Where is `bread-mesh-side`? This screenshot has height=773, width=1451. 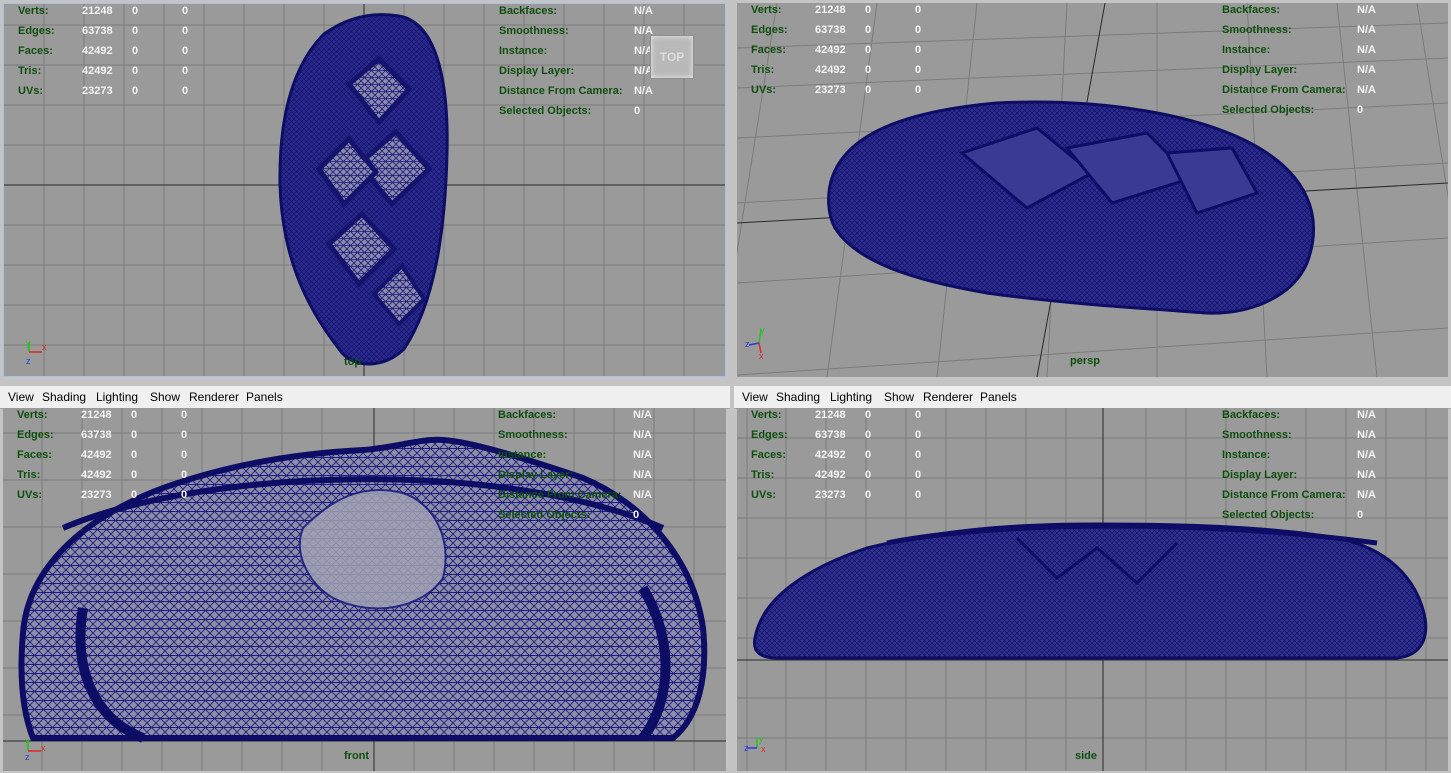 bread-mesh-side is located at coordinates (1090, 591).